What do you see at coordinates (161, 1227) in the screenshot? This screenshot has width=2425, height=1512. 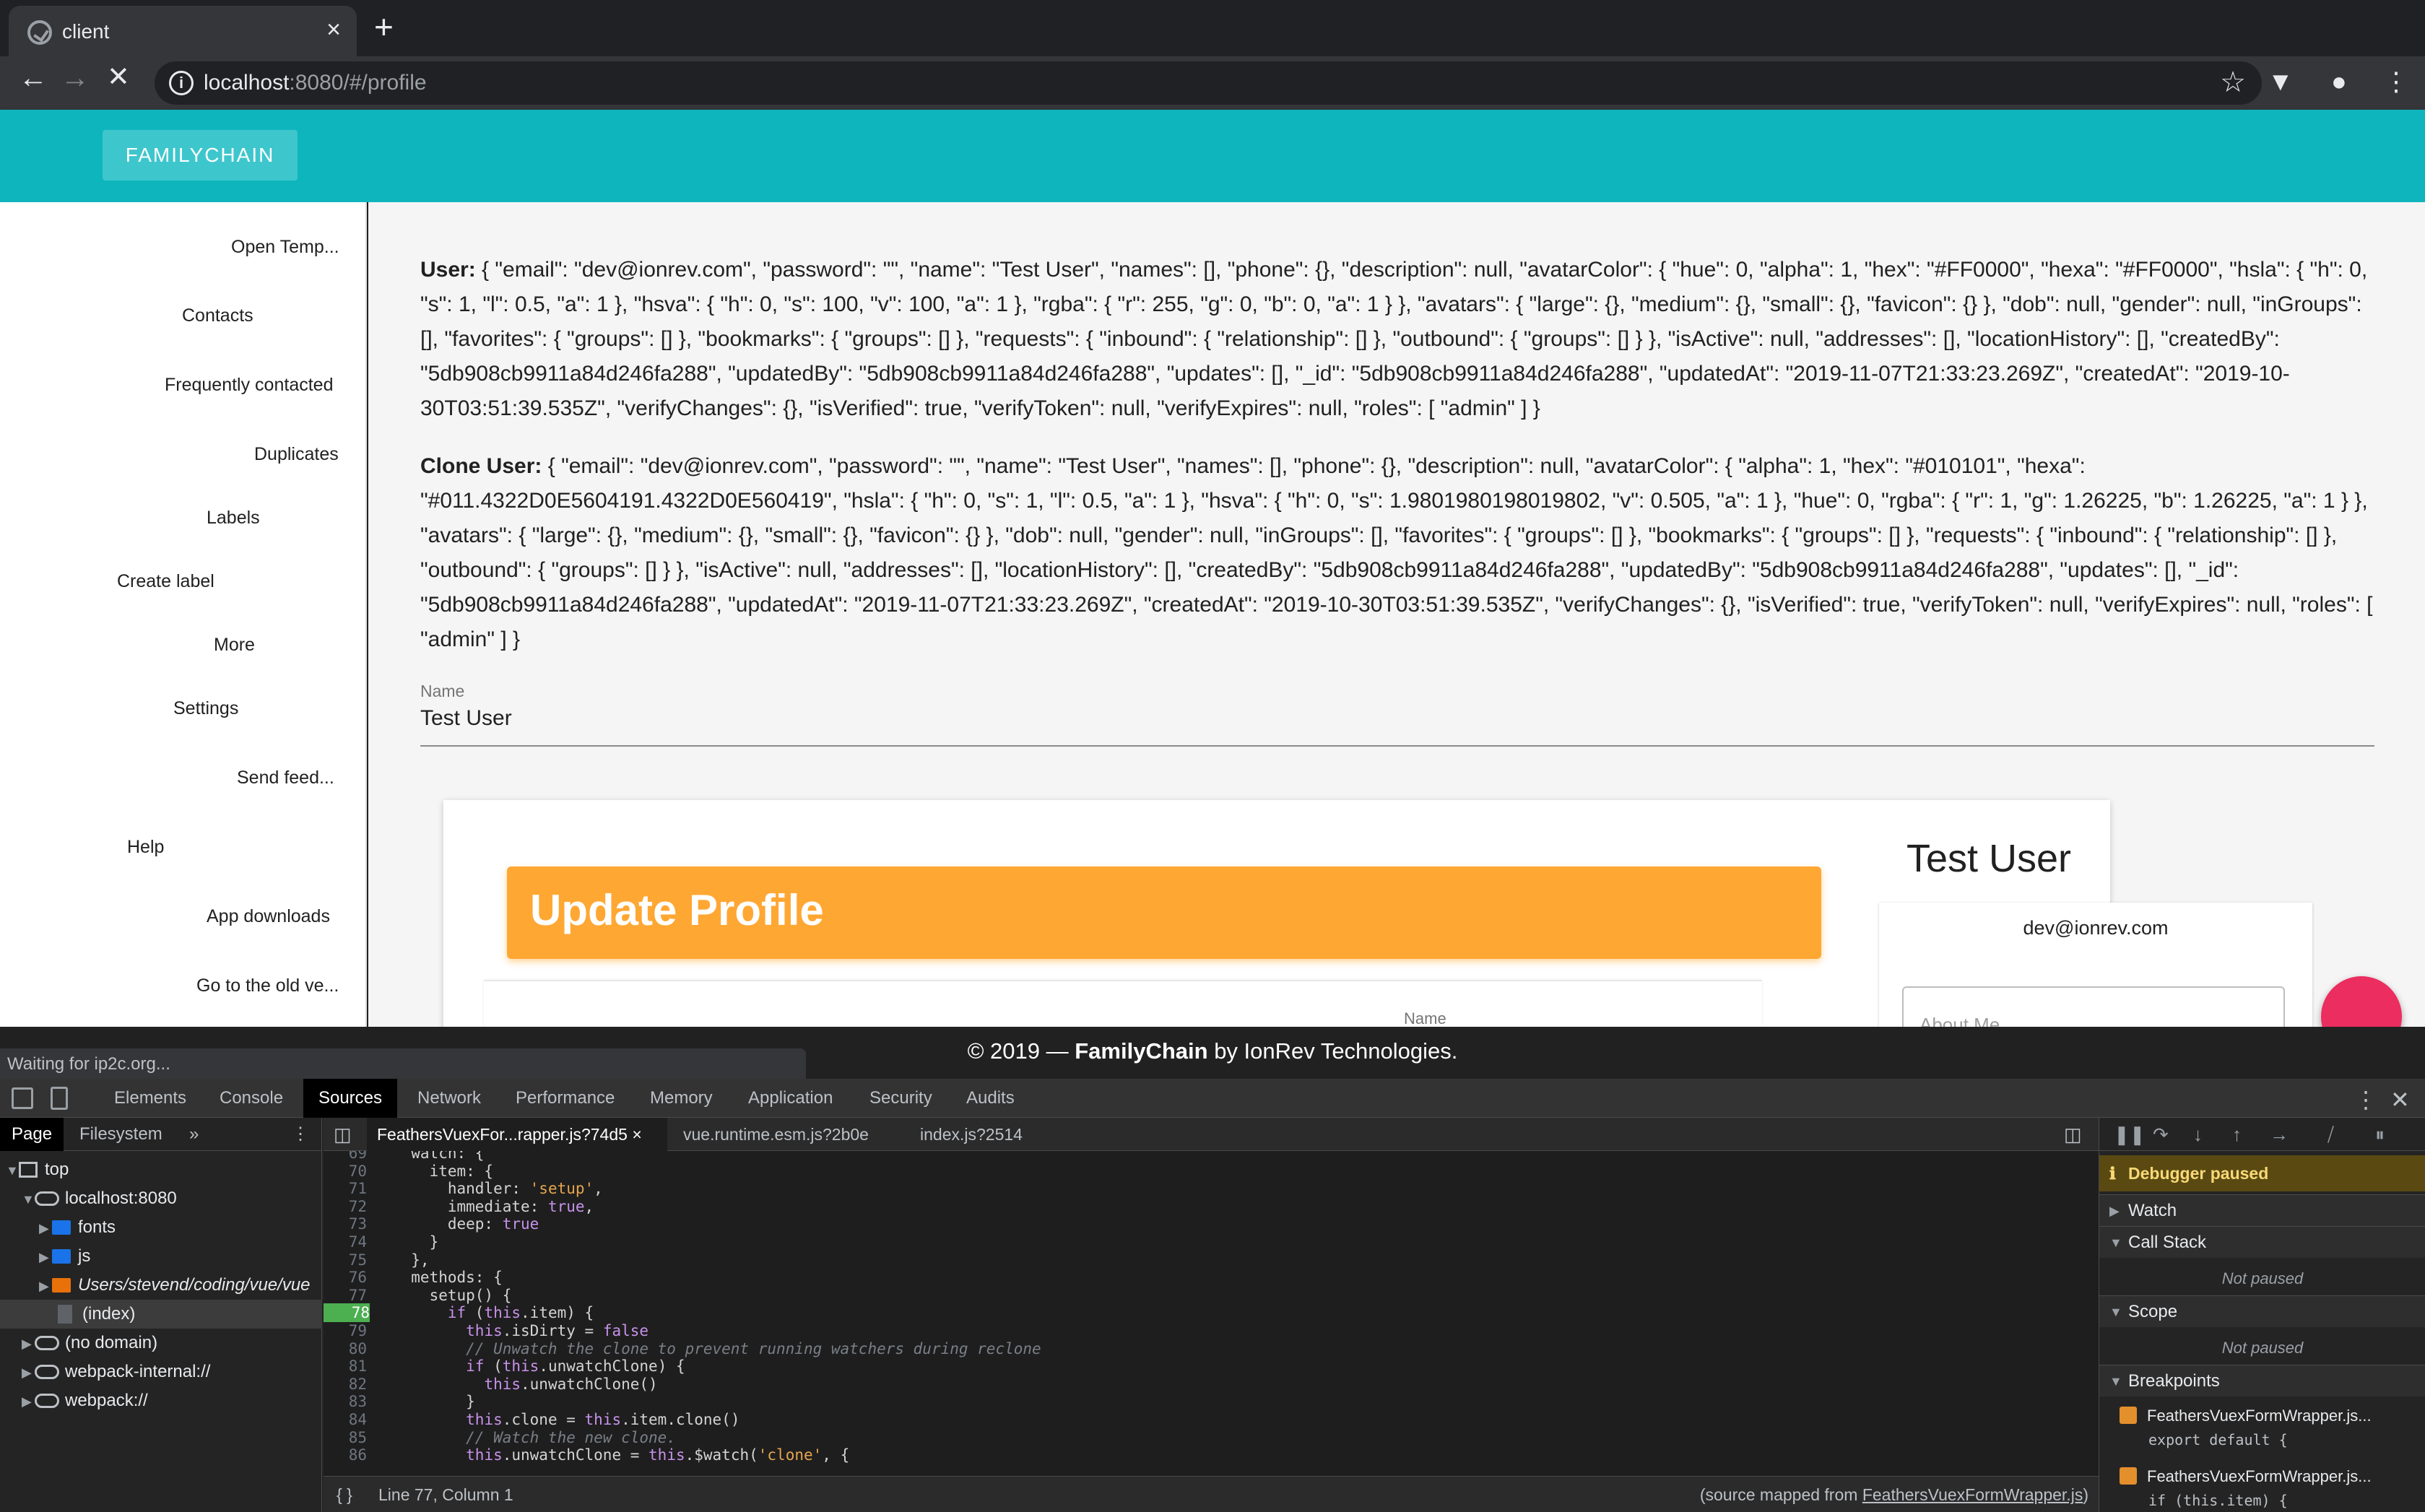 I see `tree-item-fonts: ▶ fonts` at bounding box center [161, 1227].